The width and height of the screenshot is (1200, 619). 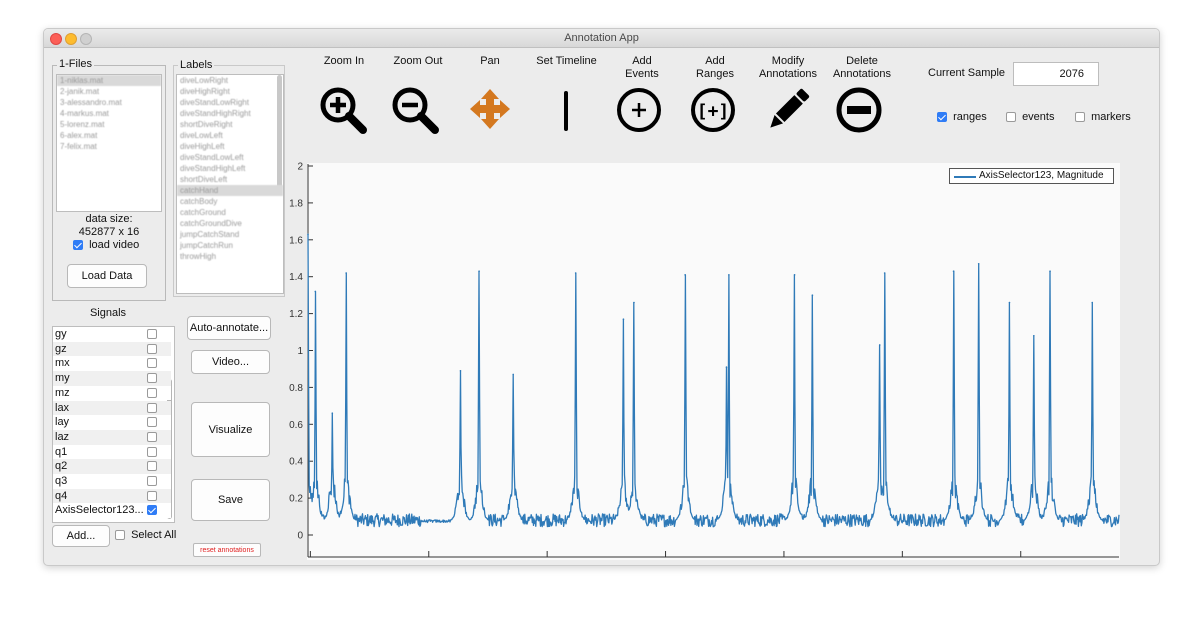 I want to click on signal-row: q1, so click(x=112, y=452).